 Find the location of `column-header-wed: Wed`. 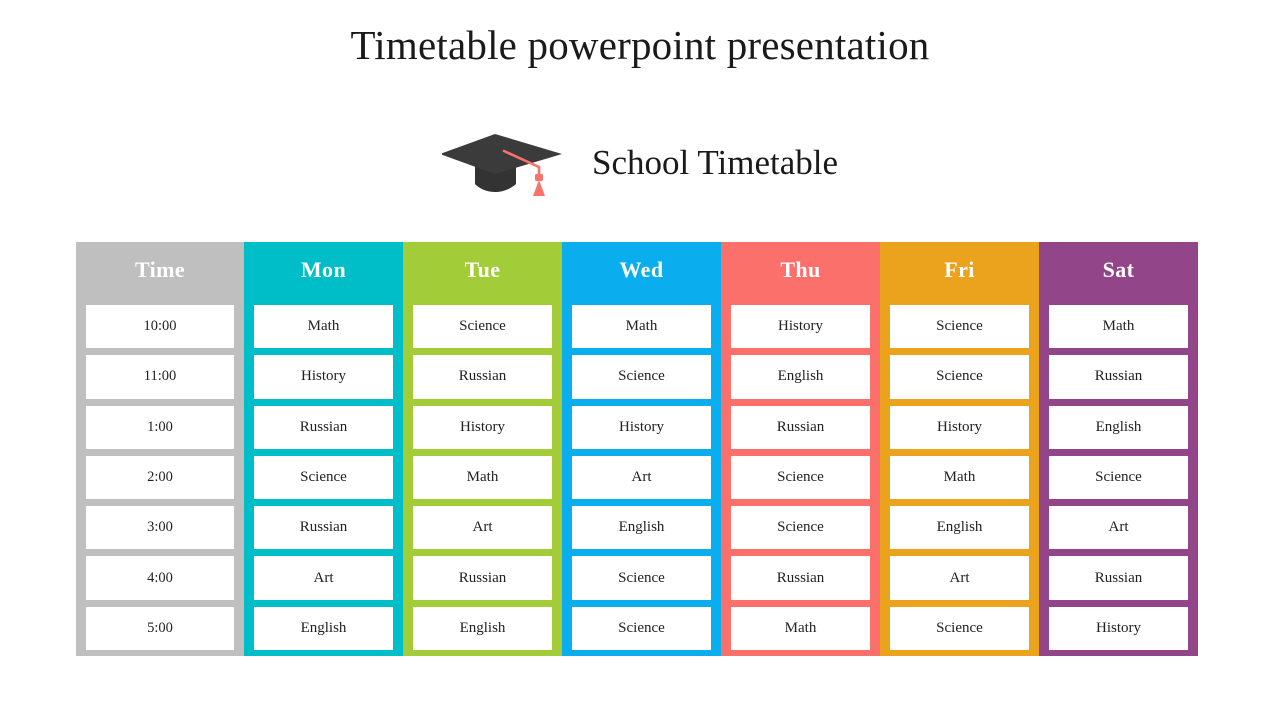

column-header-wed: Wed is located at coordinates (641, 269).